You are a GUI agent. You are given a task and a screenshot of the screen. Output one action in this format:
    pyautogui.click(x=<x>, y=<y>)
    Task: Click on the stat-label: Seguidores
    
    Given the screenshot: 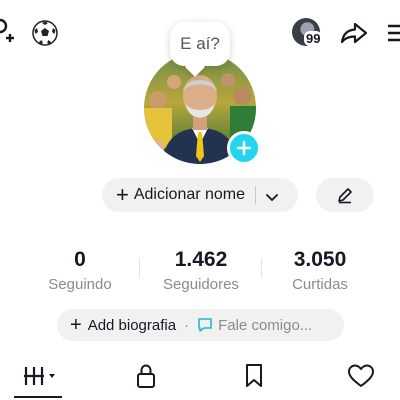 What is the action you would take?
    pyautogui.click(x=201, y=284)
    